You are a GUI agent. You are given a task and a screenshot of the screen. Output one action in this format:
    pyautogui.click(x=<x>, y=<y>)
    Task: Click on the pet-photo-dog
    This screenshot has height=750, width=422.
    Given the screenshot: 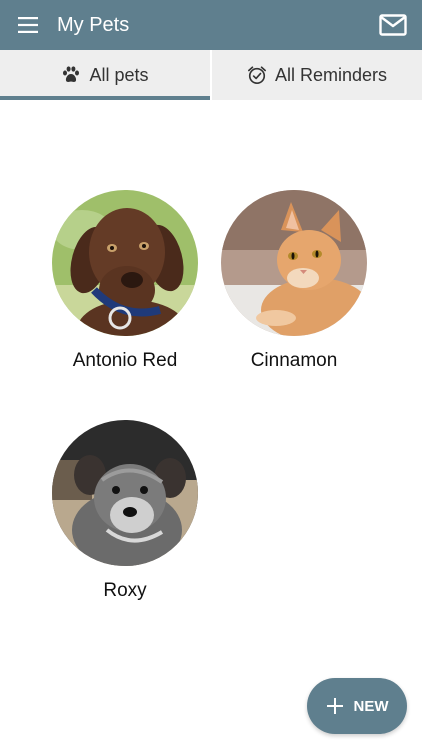 What is the action you would take?
    pyautogui.click(x=125, y=263)
    